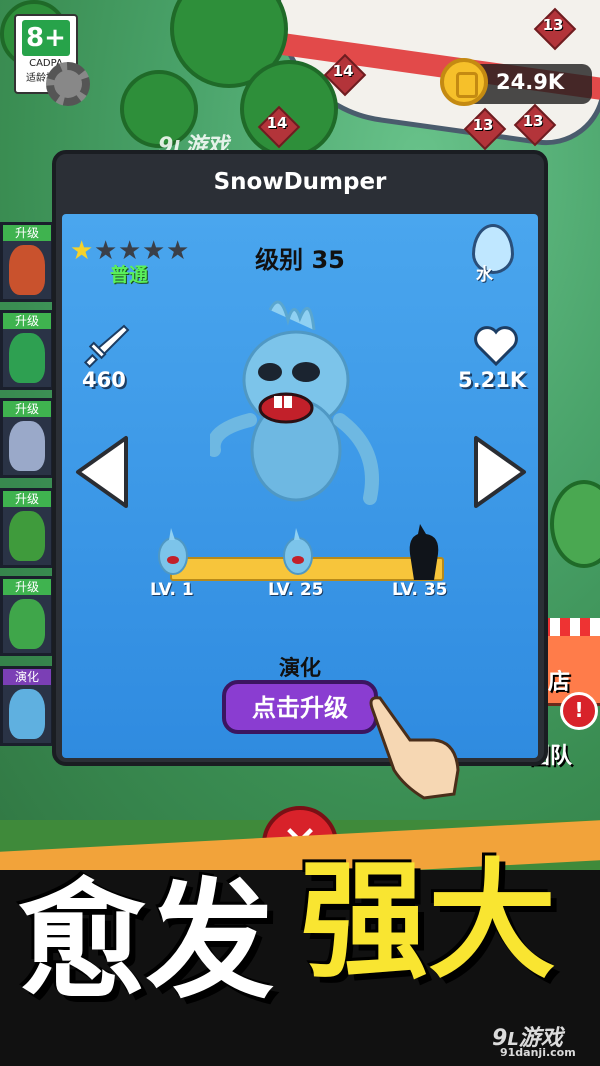 This screenshot has width=600, height=1066. Describe the element at coordinates (538, 1052) in the screenshot. I see `watermark-domain-bottom: 91danji.com` at that location.